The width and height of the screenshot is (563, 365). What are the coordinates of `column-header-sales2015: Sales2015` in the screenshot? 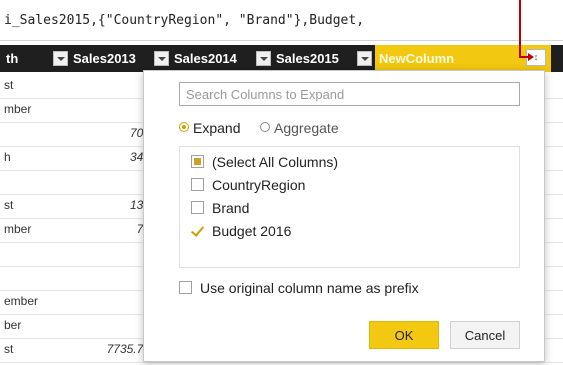 It's located at (307, 58).